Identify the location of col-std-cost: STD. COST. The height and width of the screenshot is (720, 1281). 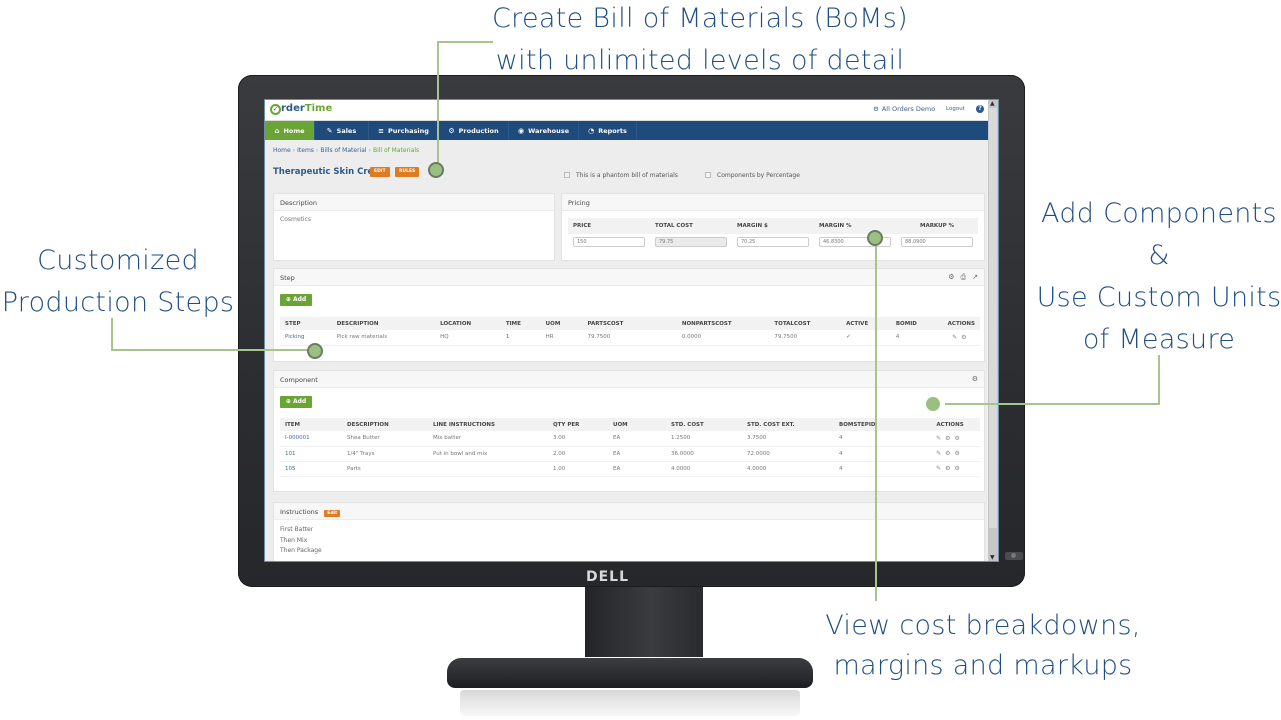
(704, 424).